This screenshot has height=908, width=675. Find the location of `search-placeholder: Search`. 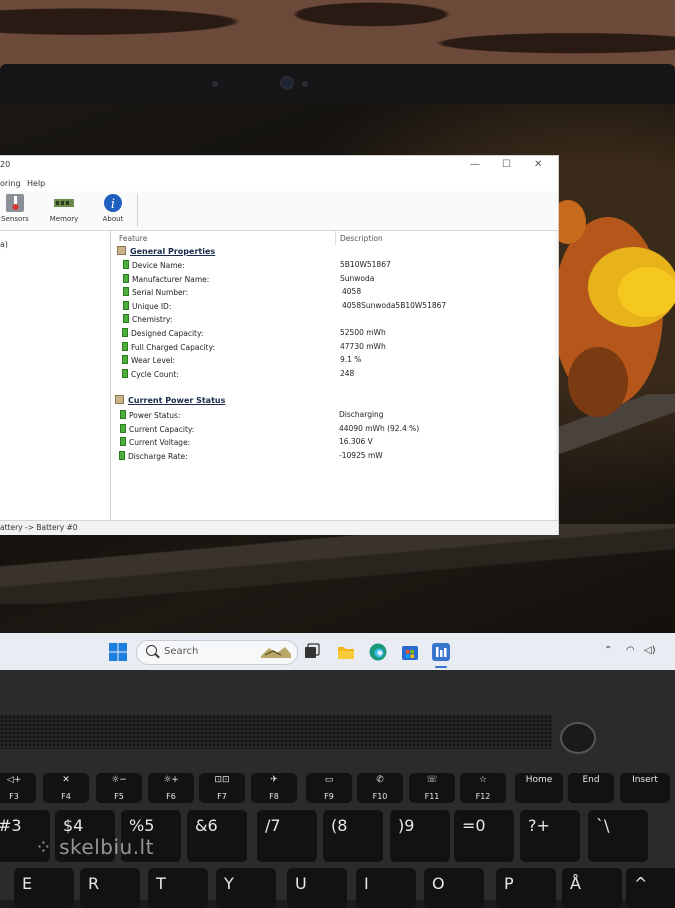

search-placeholder: Search is located at coordinates (181, 651).